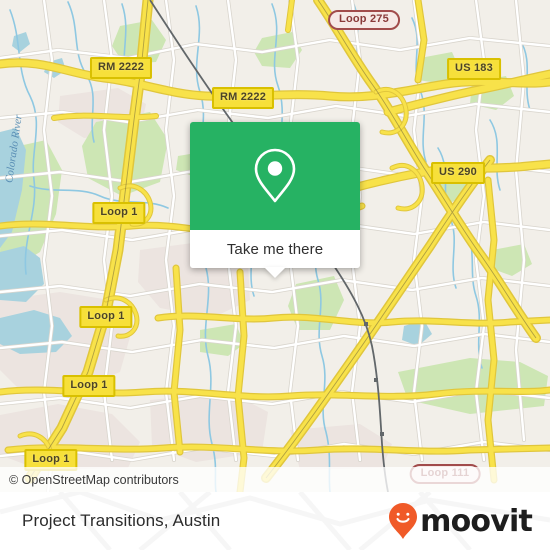 This screenshot has height=550, width=550. I want to click on attribution-text: © OpenStreetMap contributors, so click(94, 479).